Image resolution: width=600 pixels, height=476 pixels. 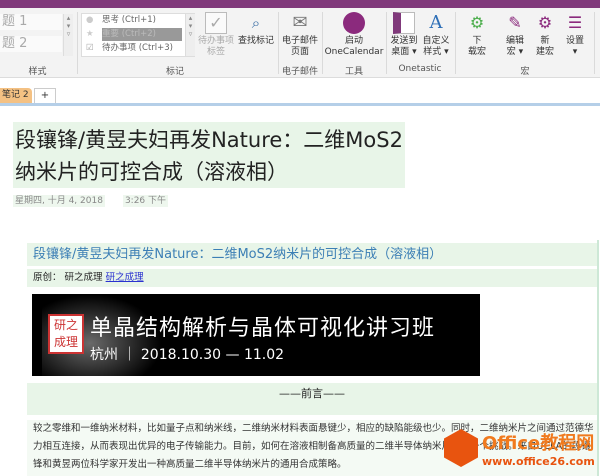 What do you see at coordinates (353, 41) in the screenshot?
I see `label: 启动` at bounding box center [353, 41].